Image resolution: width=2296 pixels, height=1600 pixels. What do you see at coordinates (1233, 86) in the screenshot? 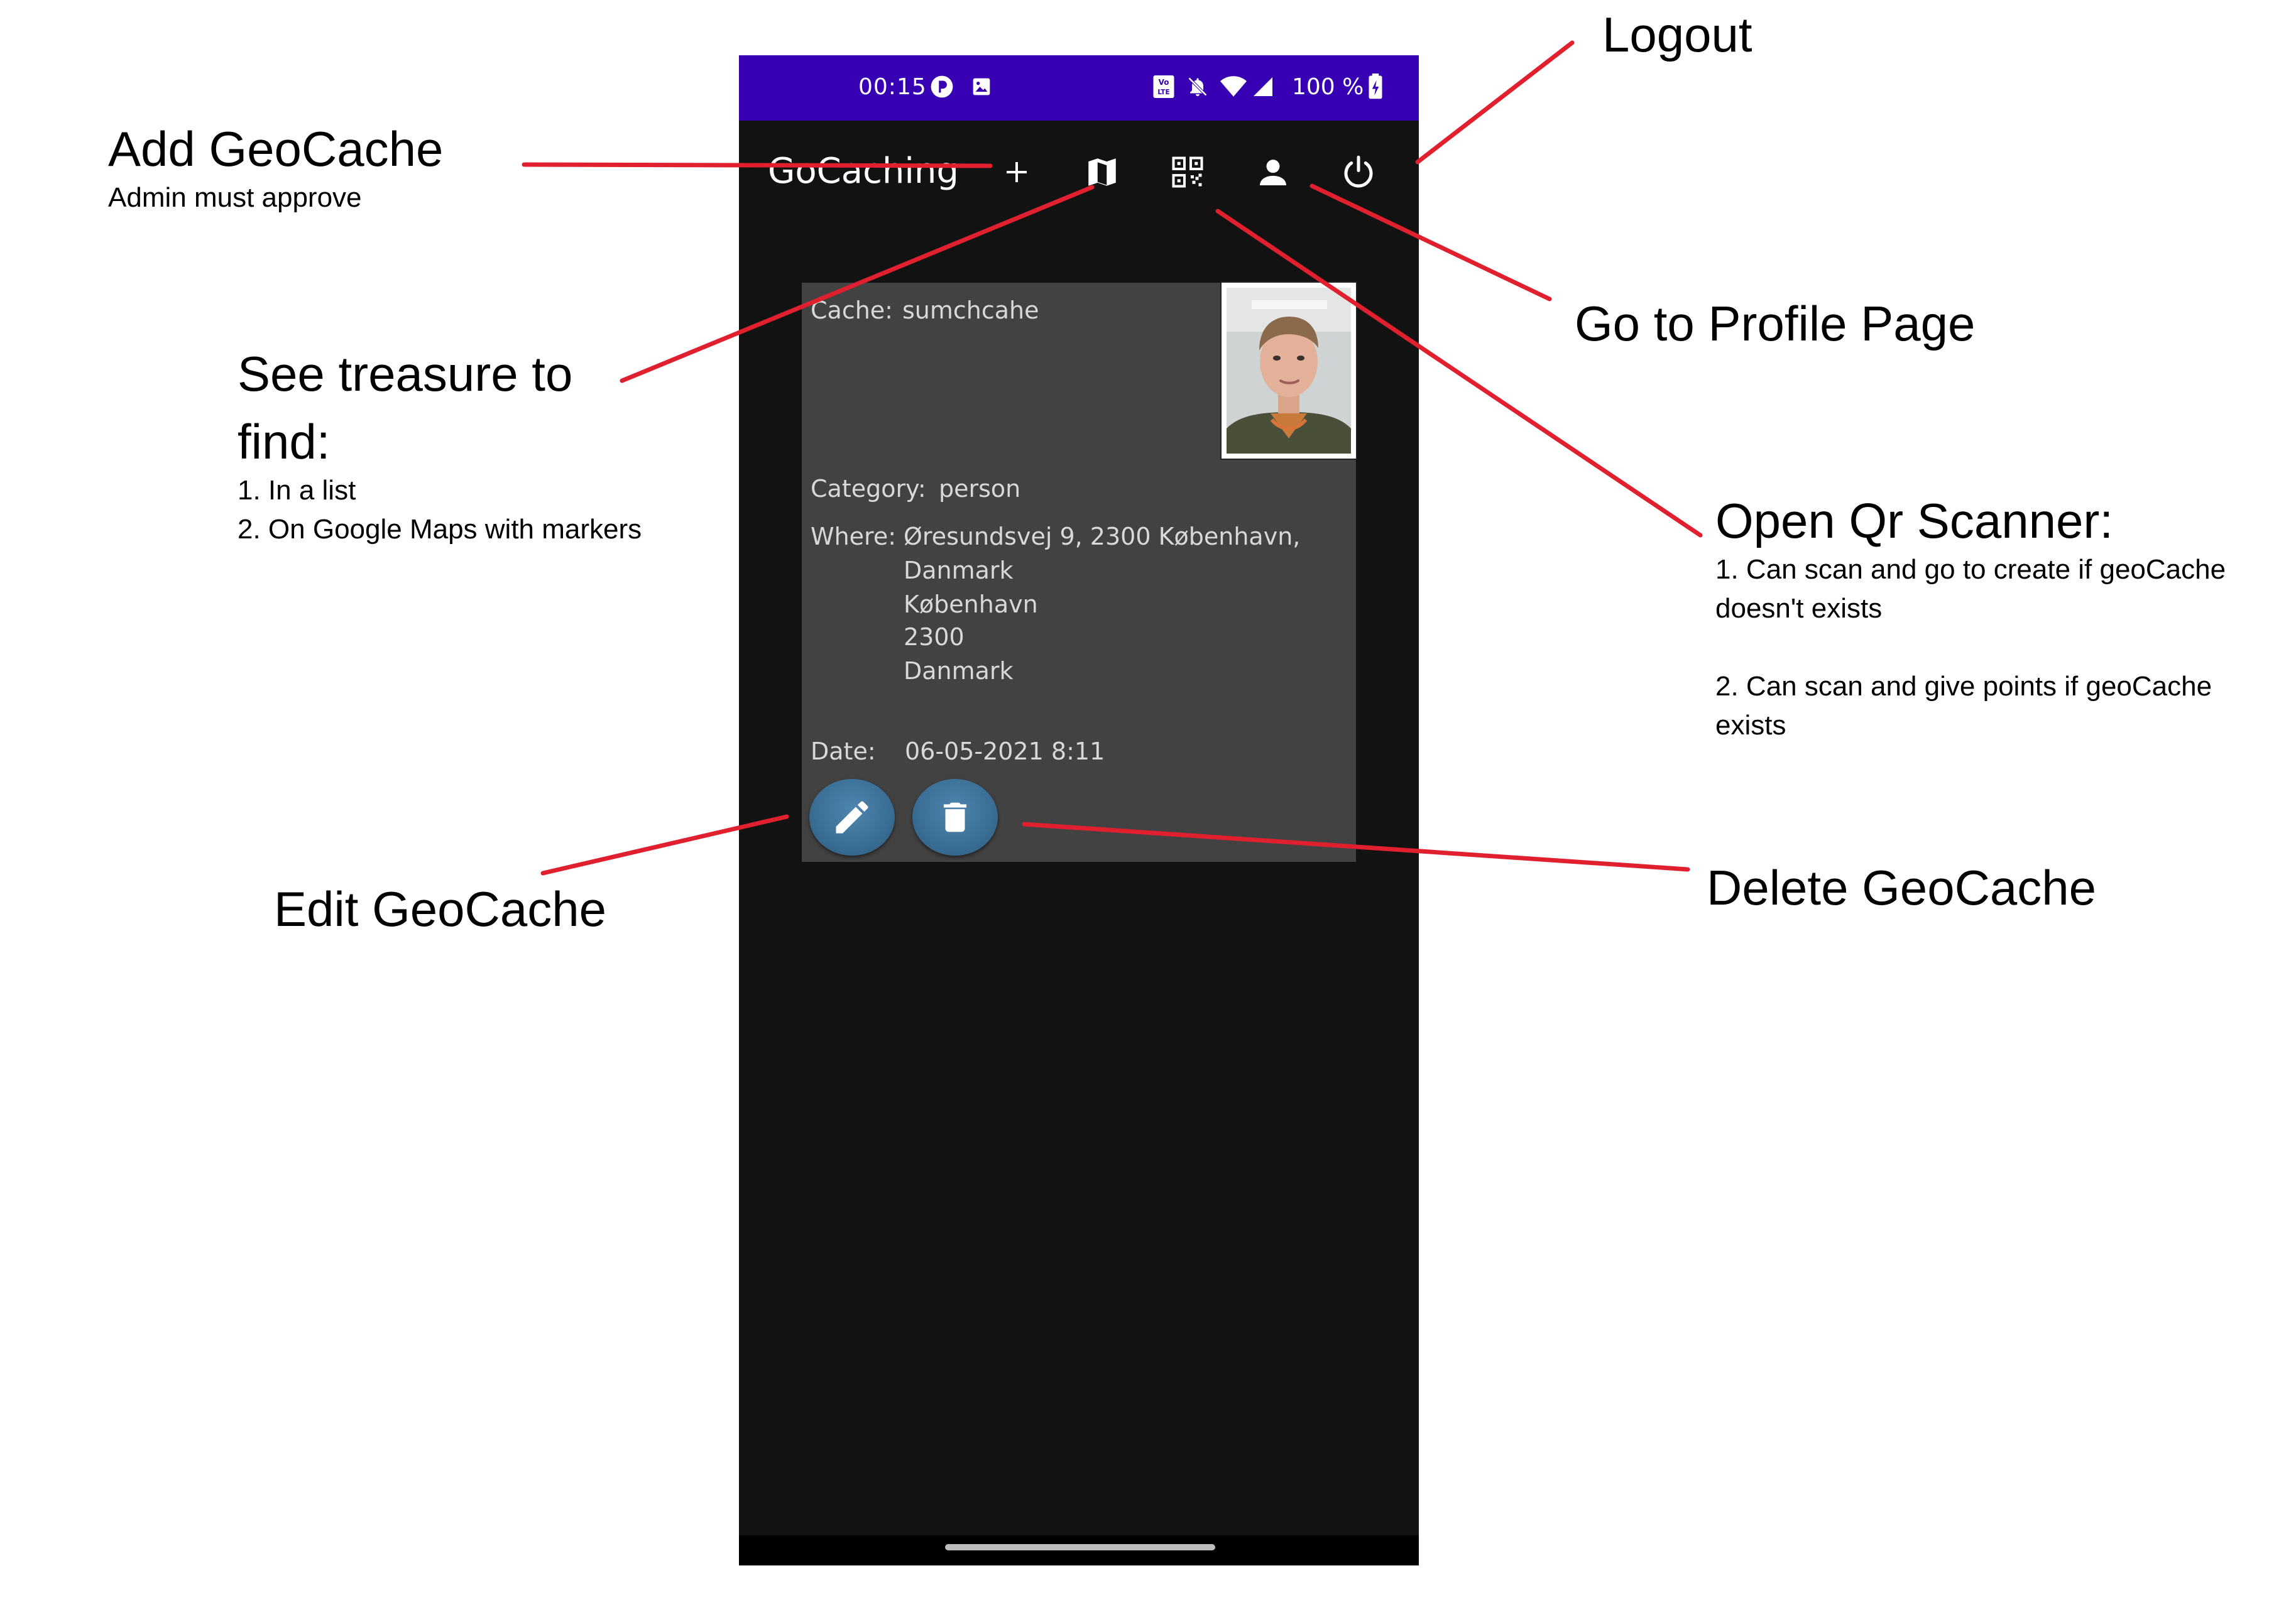
I see `wifi-icon` at bounding box center [1233, 86].